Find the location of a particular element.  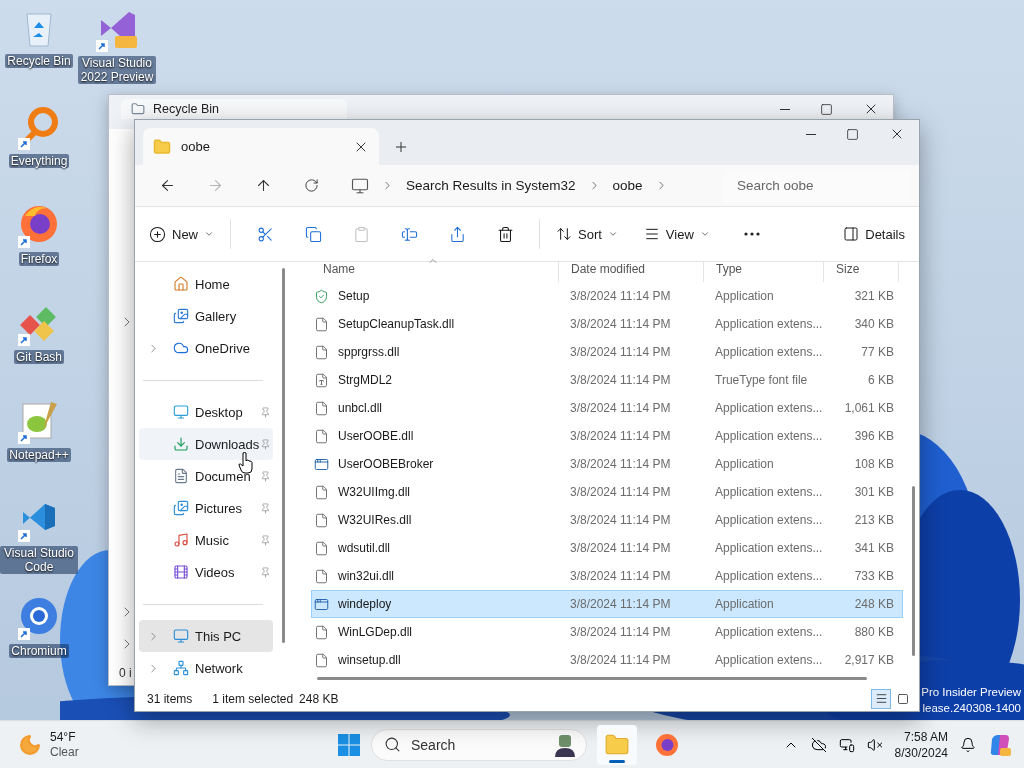

nav-item: Downloads is located at coordinates (206, 444).